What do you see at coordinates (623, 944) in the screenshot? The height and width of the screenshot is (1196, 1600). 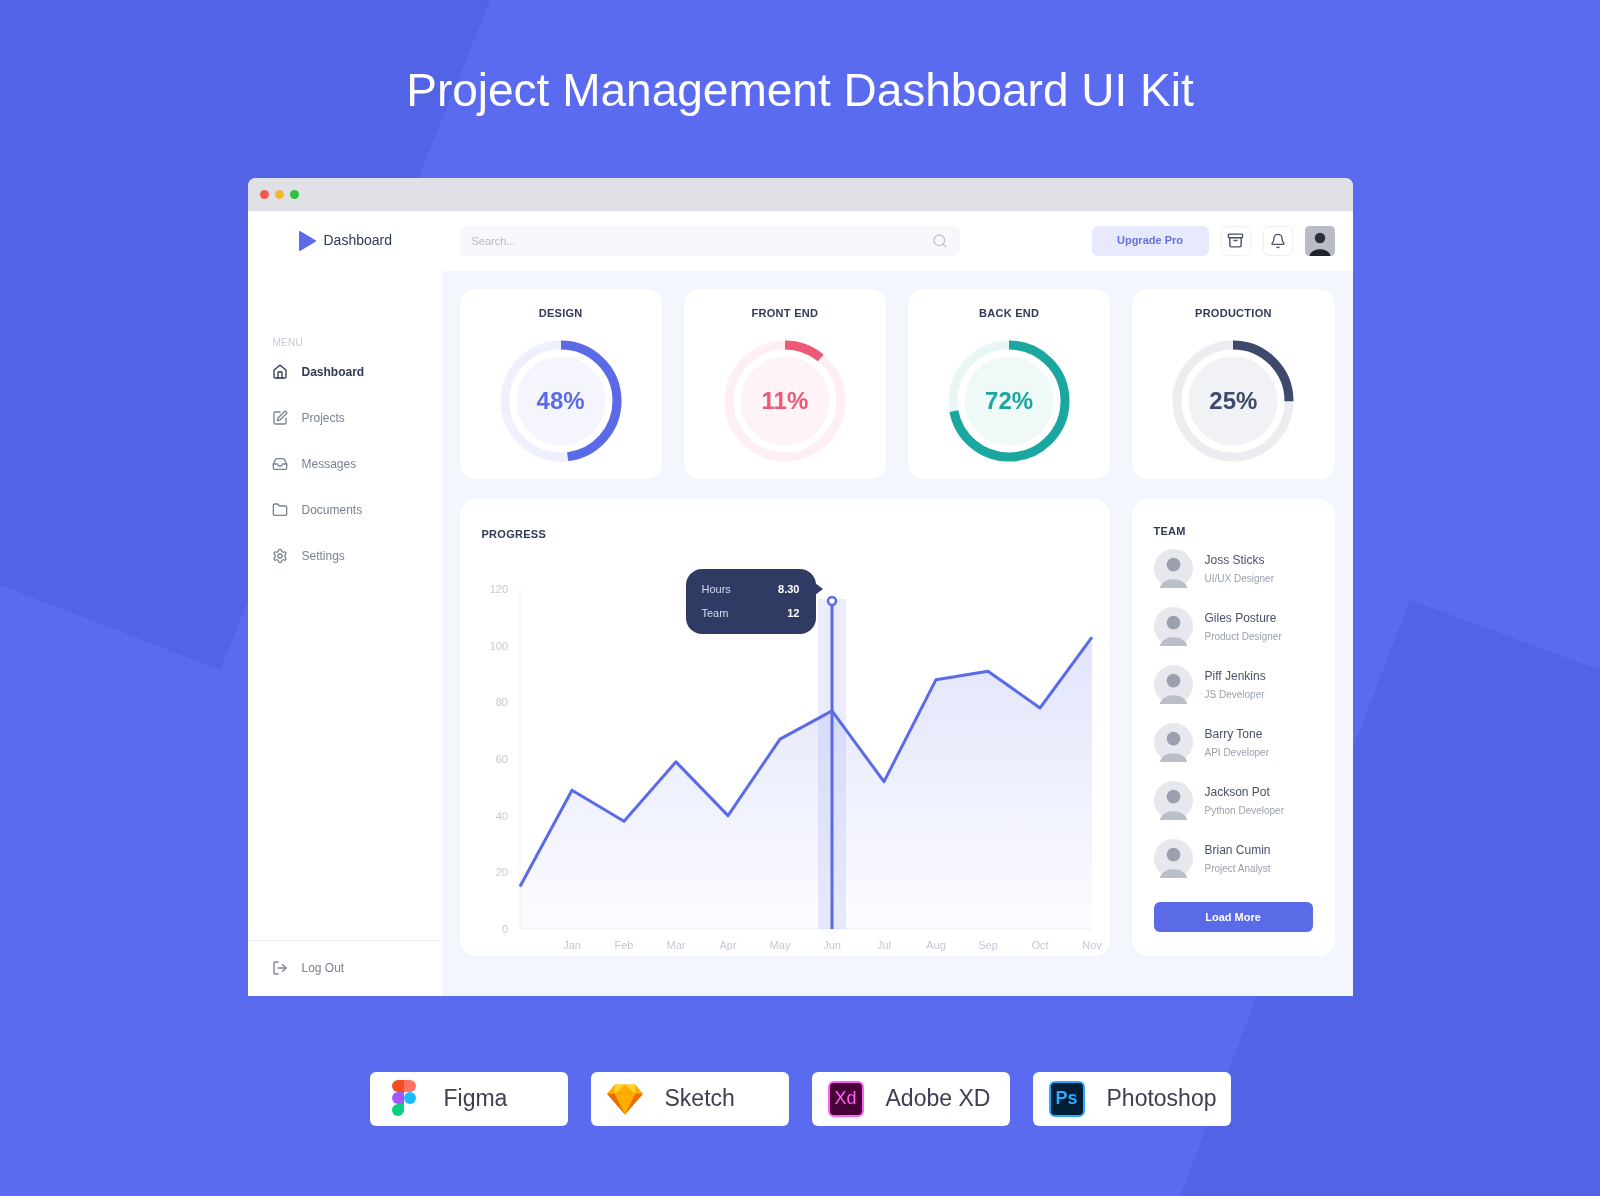 I see `axis-label: Feb` at bounding box center [623, 944].